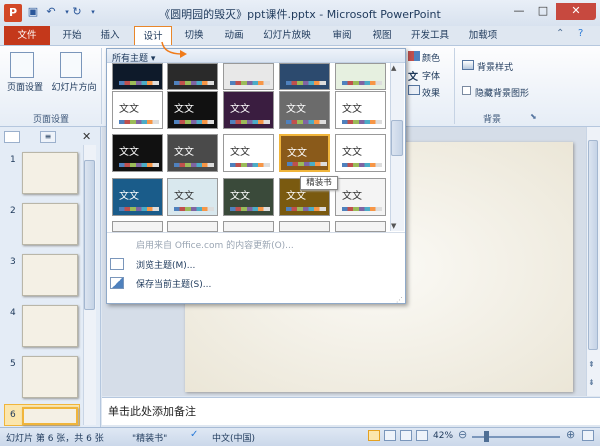 Image resolution: width=600 pixels, height=446 pixels. Describe the element at coordinates (27, 35) in the screenshot. I see `tab-file: 文件` at that location.